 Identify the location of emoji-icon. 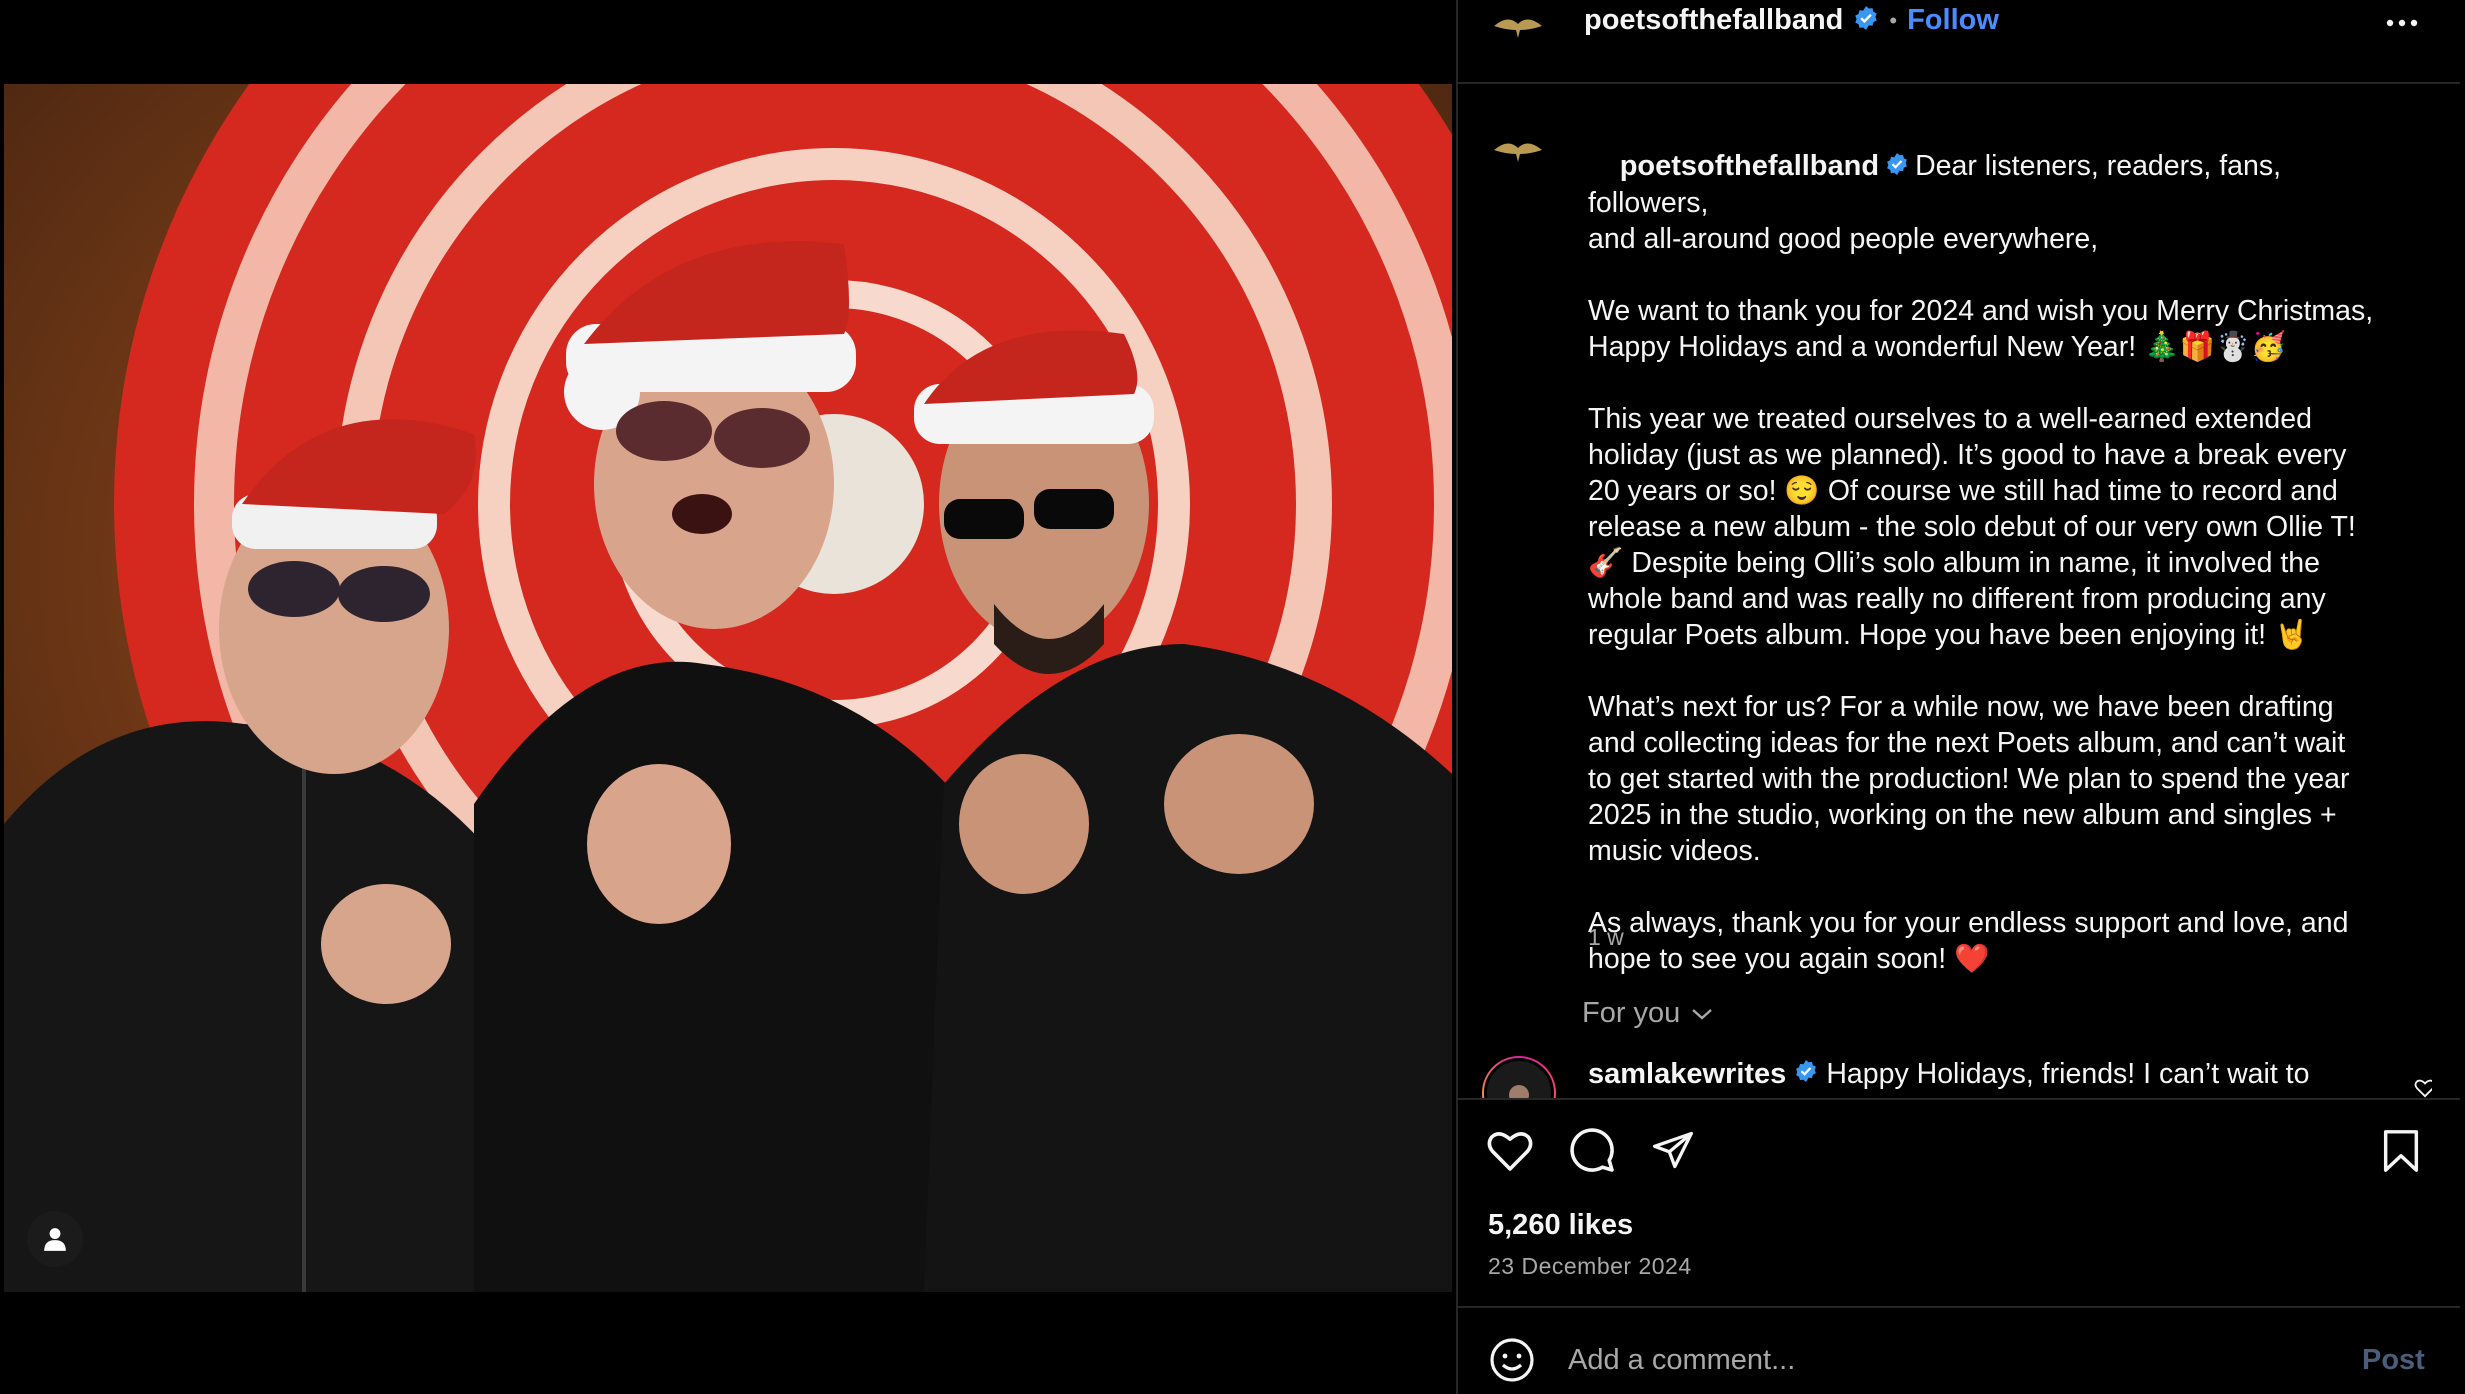
(1512, 1362).